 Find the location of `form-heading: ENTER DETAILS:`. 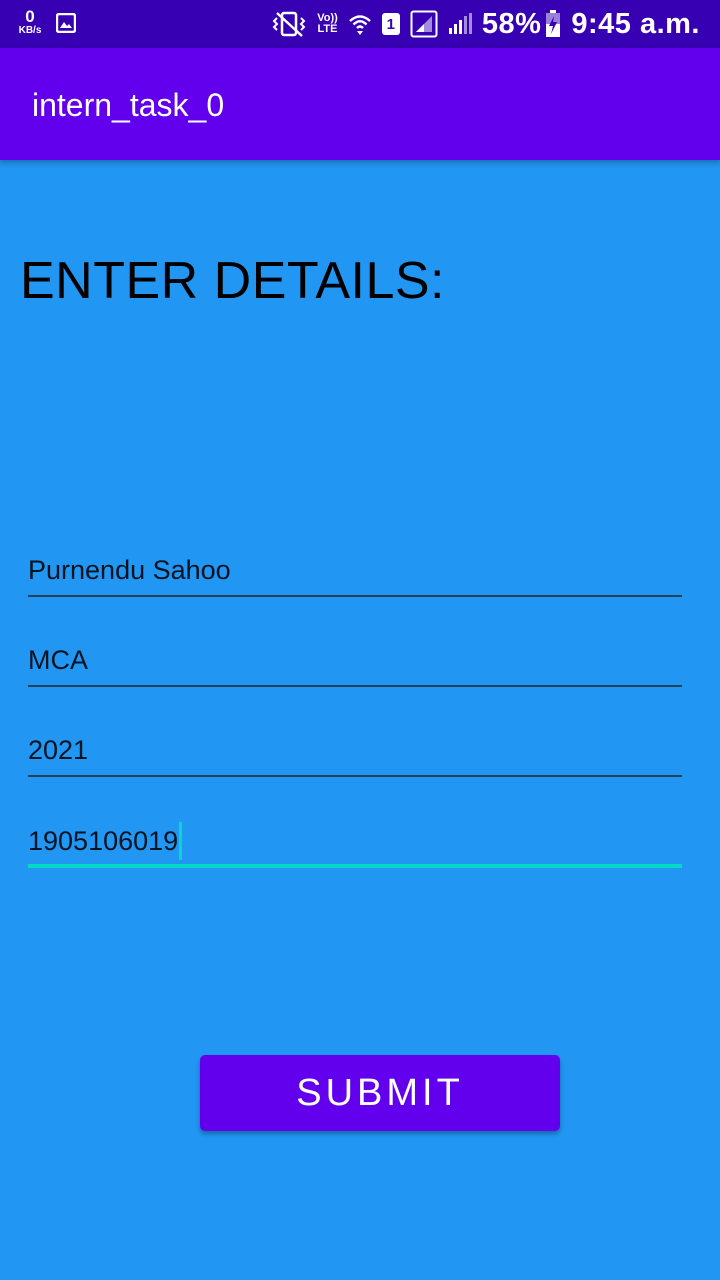

form-heading: ENTER DETAILS: is located at coordinates (233, 281).